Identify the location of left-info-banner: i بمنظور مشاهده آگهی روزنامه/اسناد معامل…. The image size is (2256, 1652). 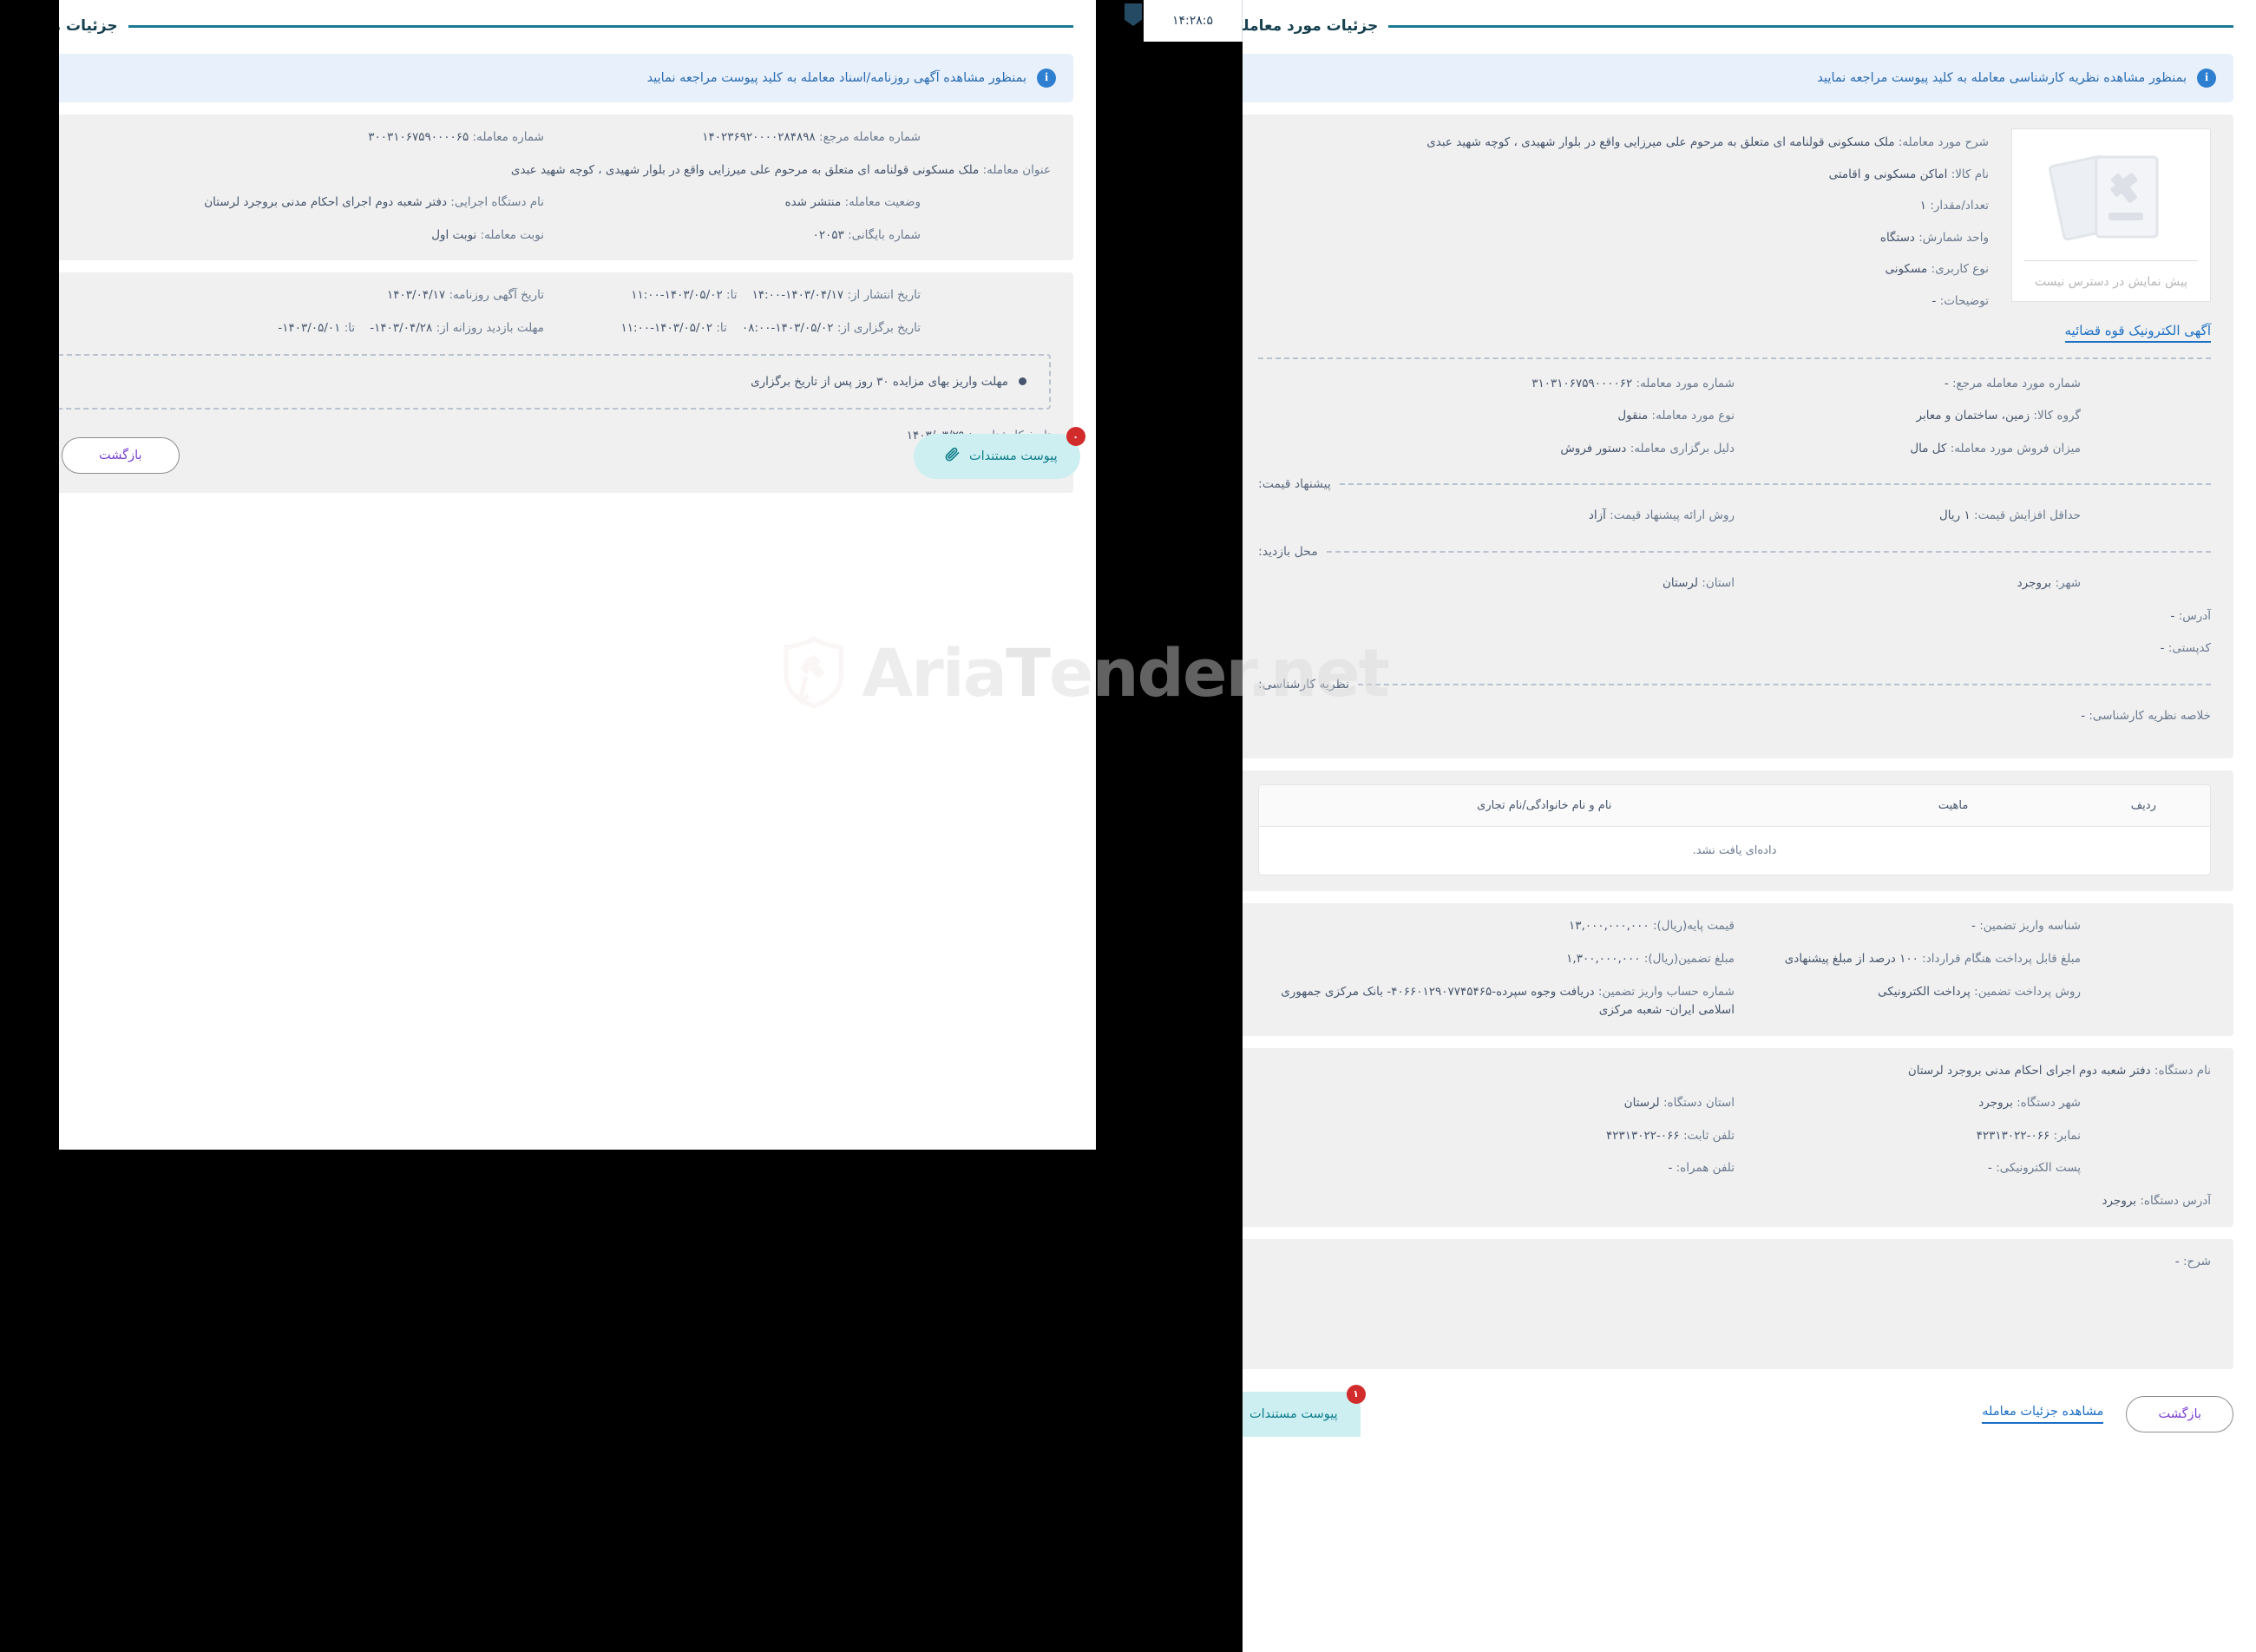
(566, 78).